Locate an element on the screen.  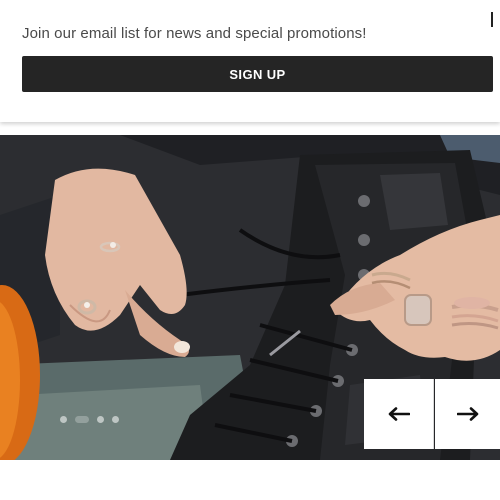
arrow-left-icon is located at coordinates (399, 414).